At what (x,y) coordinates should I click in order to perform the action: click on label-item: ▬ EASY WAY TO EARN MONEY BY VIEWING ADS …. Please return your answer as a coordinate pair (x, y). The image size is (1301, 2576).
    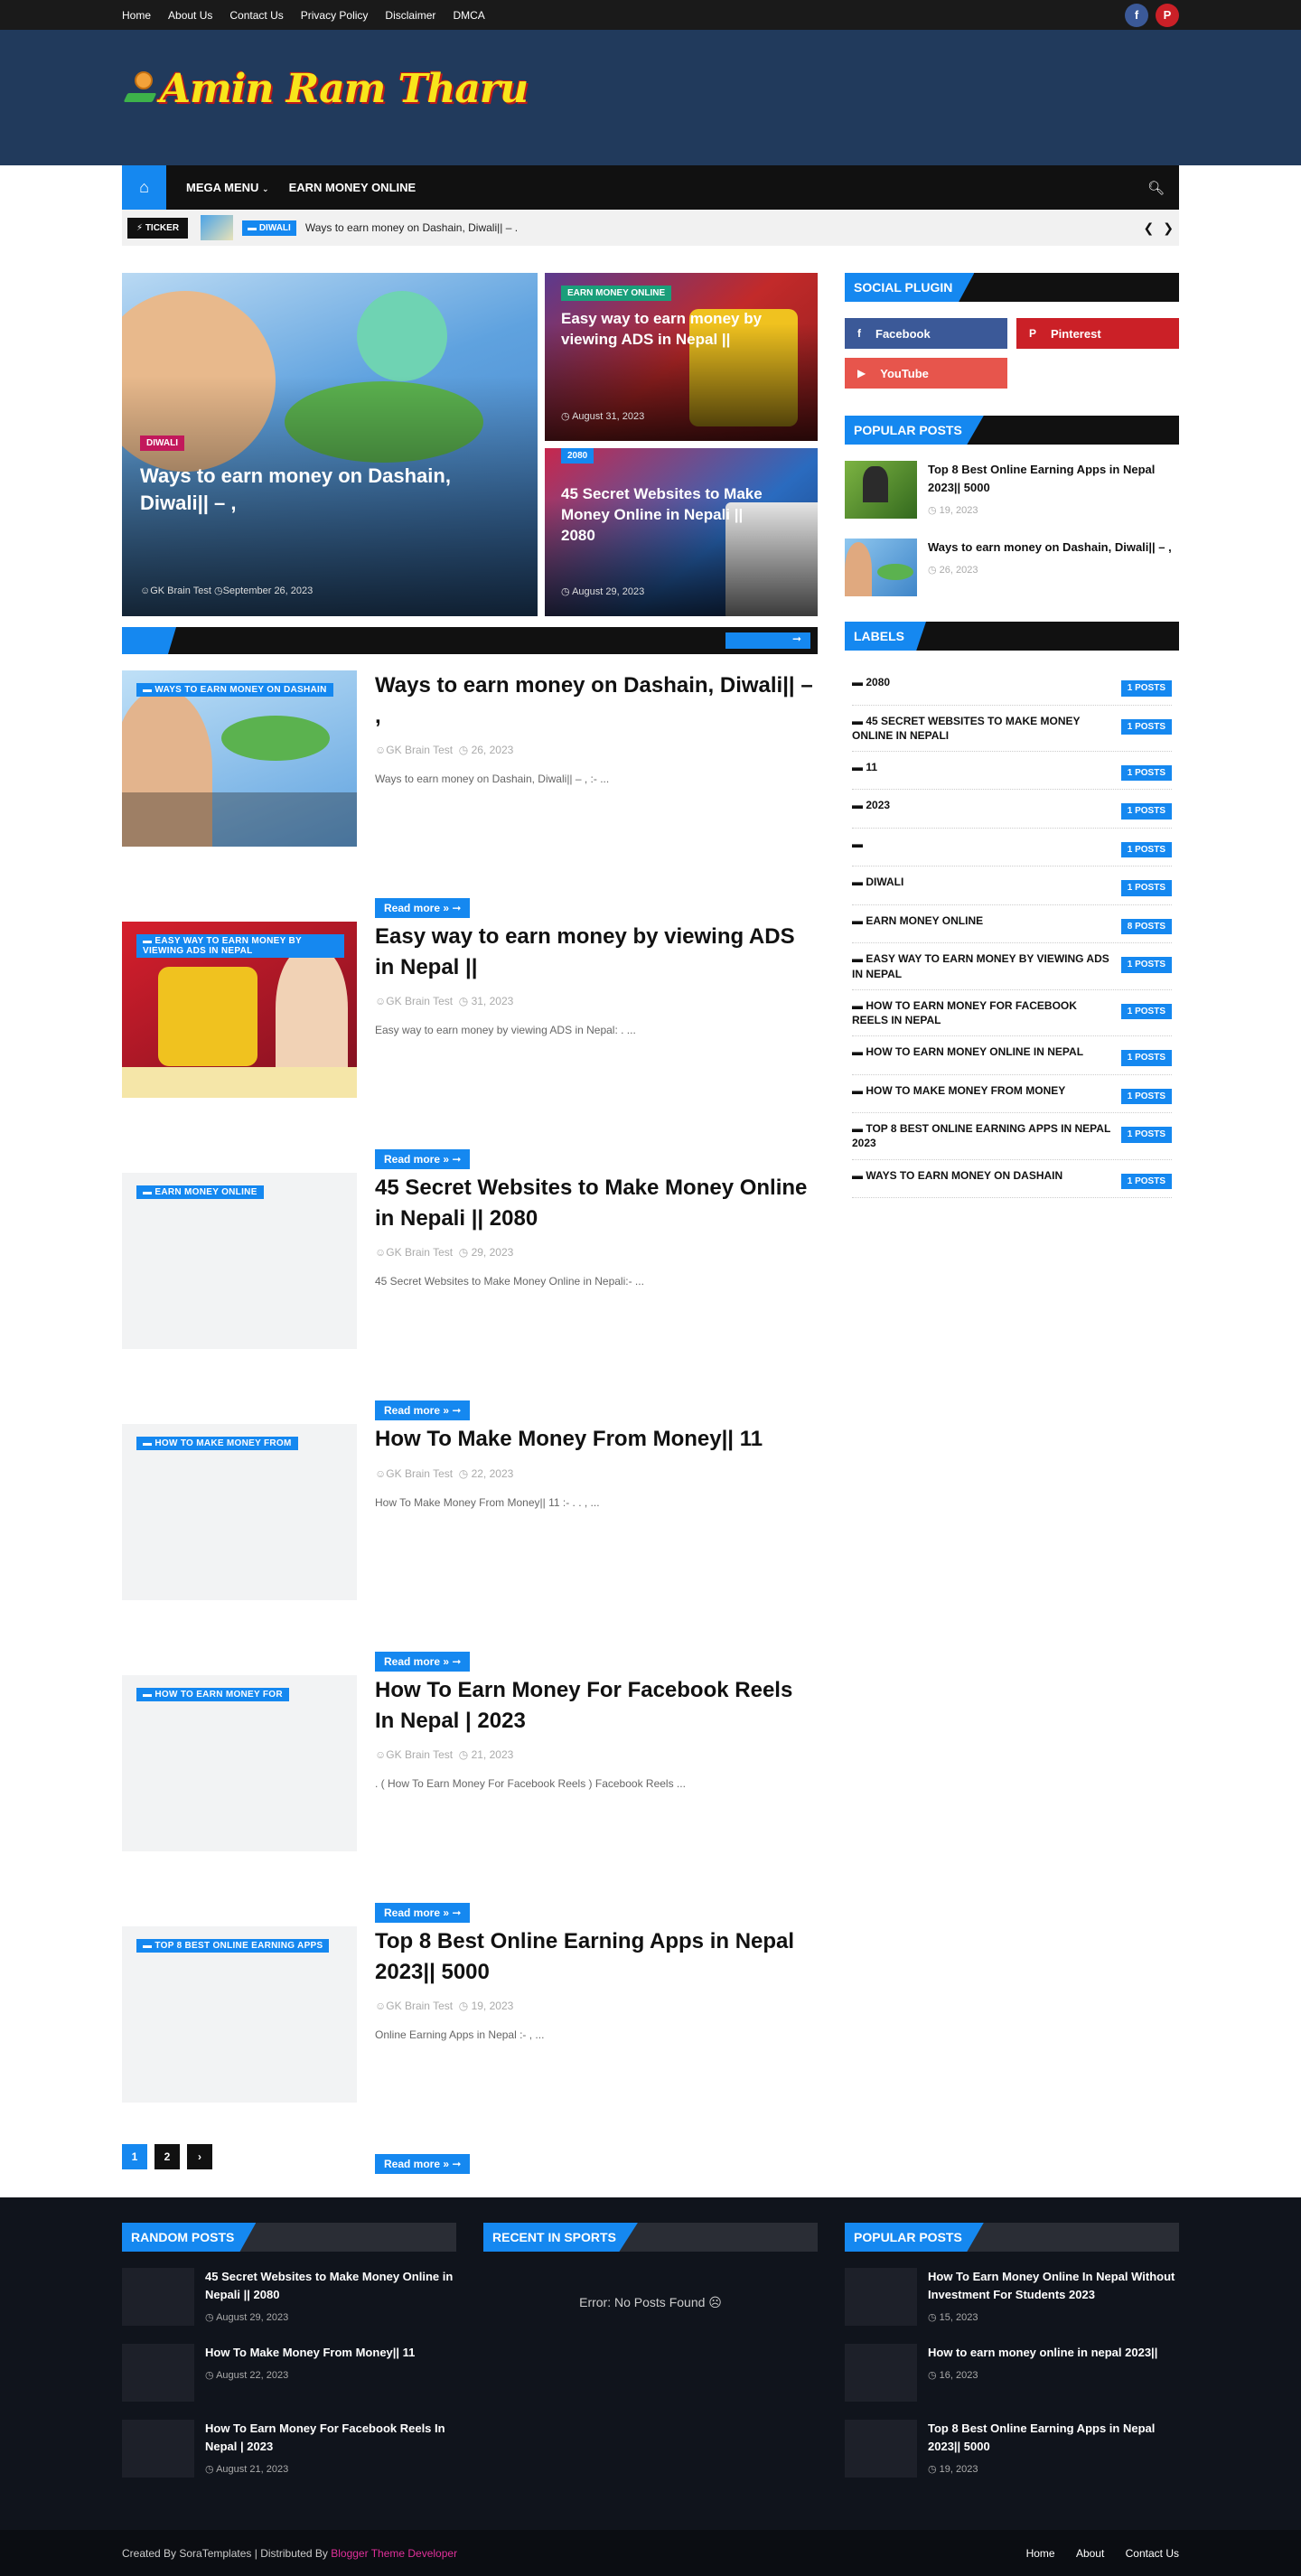
    Looking at the image, I should click on (1012, 966).